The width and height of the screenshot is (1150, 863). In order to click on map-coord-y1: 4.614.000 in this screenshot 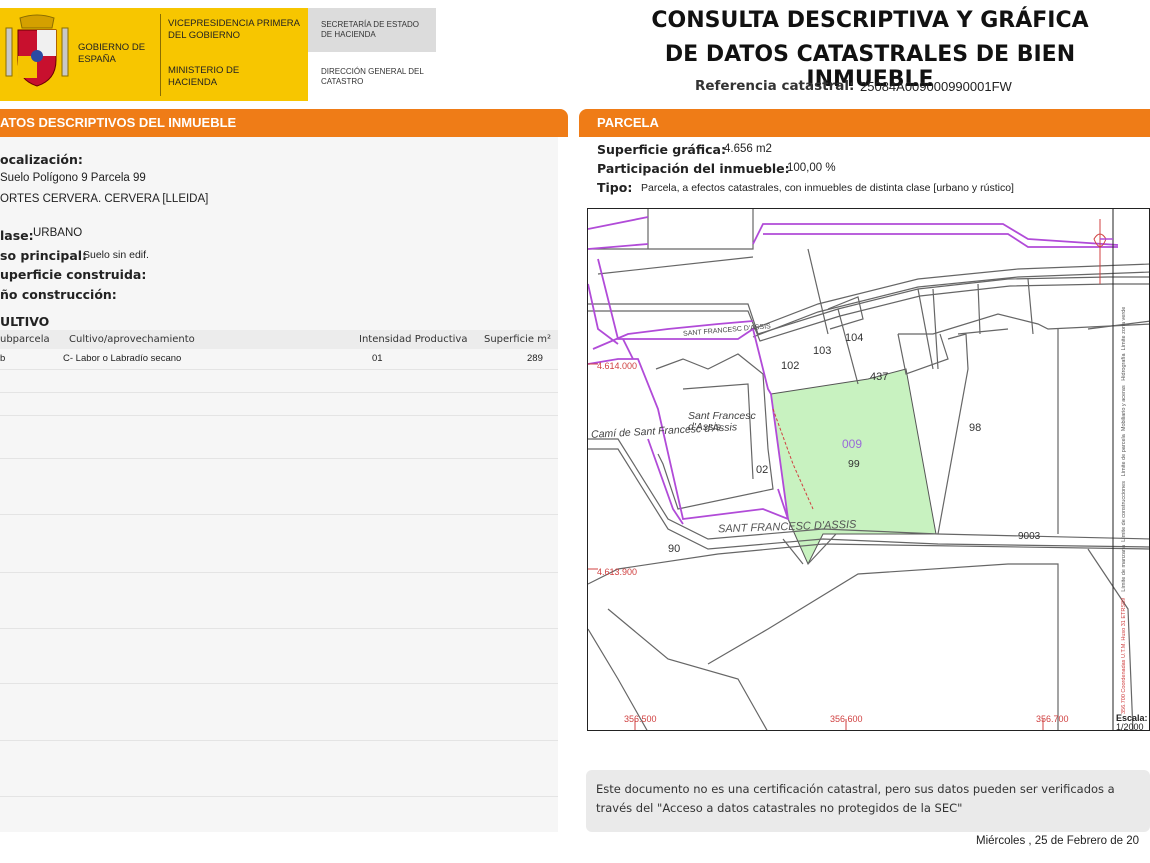, I will do `click(617, 366)`.